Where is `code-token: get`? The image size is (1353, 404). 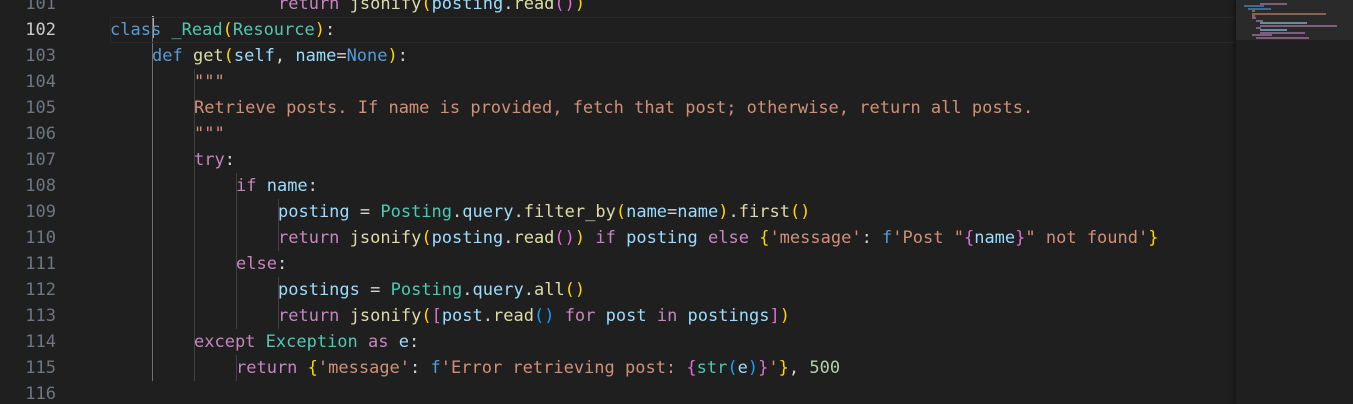
code-token: get is located at coordinates (208, 56).